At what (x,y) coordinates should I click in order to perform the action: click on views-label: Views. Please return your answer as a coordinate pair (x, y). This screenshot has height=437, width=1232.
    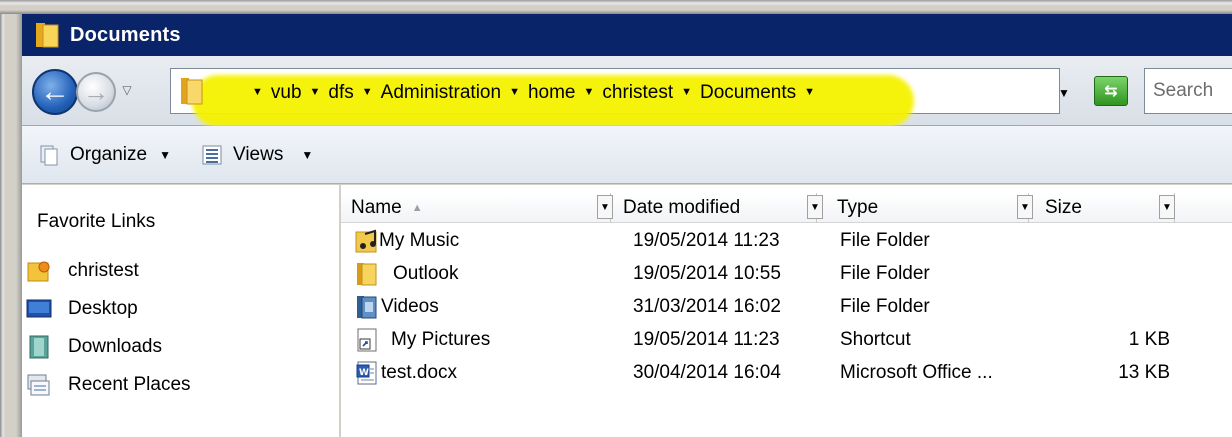
    Looking at the image, I should click on (258, 154).